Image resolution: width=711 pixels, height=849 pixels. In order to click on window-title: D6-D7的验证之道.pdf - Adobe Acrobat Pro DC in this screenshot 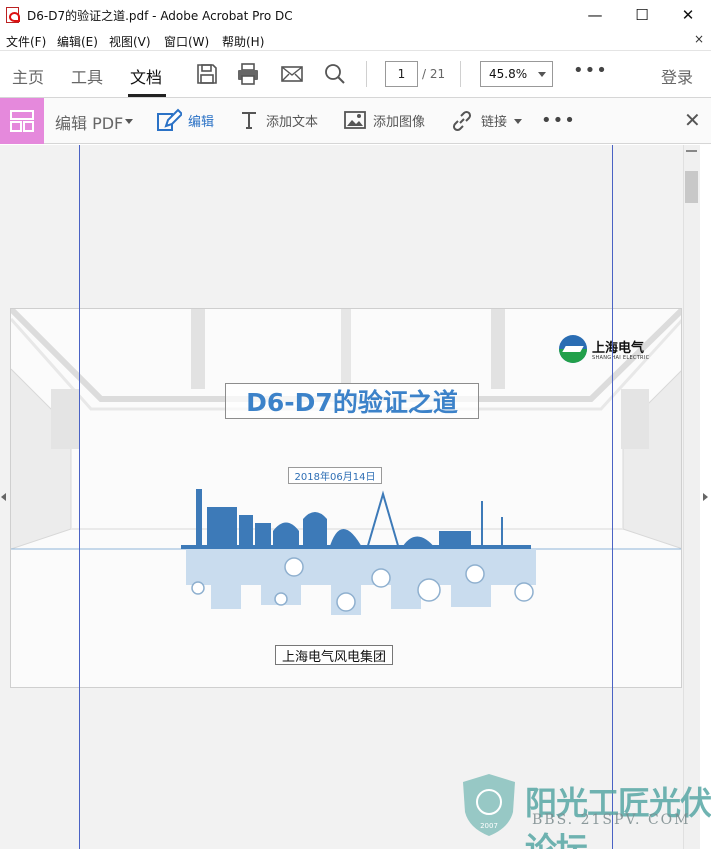, I will do `click(160, 16)`.